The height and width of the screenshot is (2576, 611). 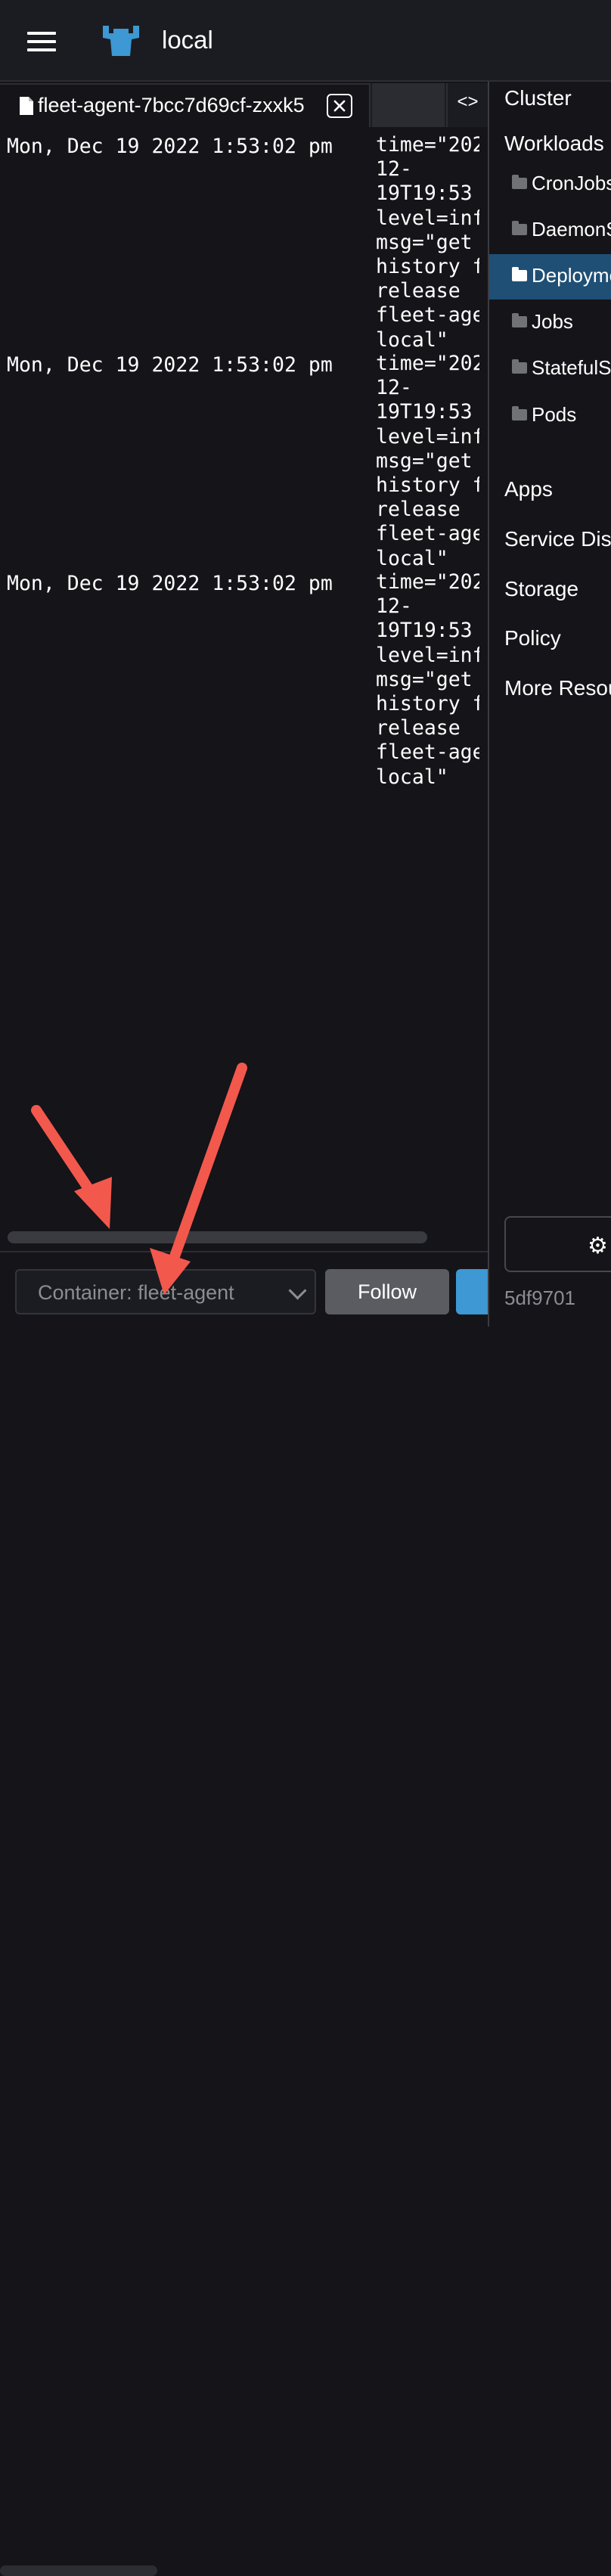 I want to click on nav-apps: Apps, so click(x=528, y=489).